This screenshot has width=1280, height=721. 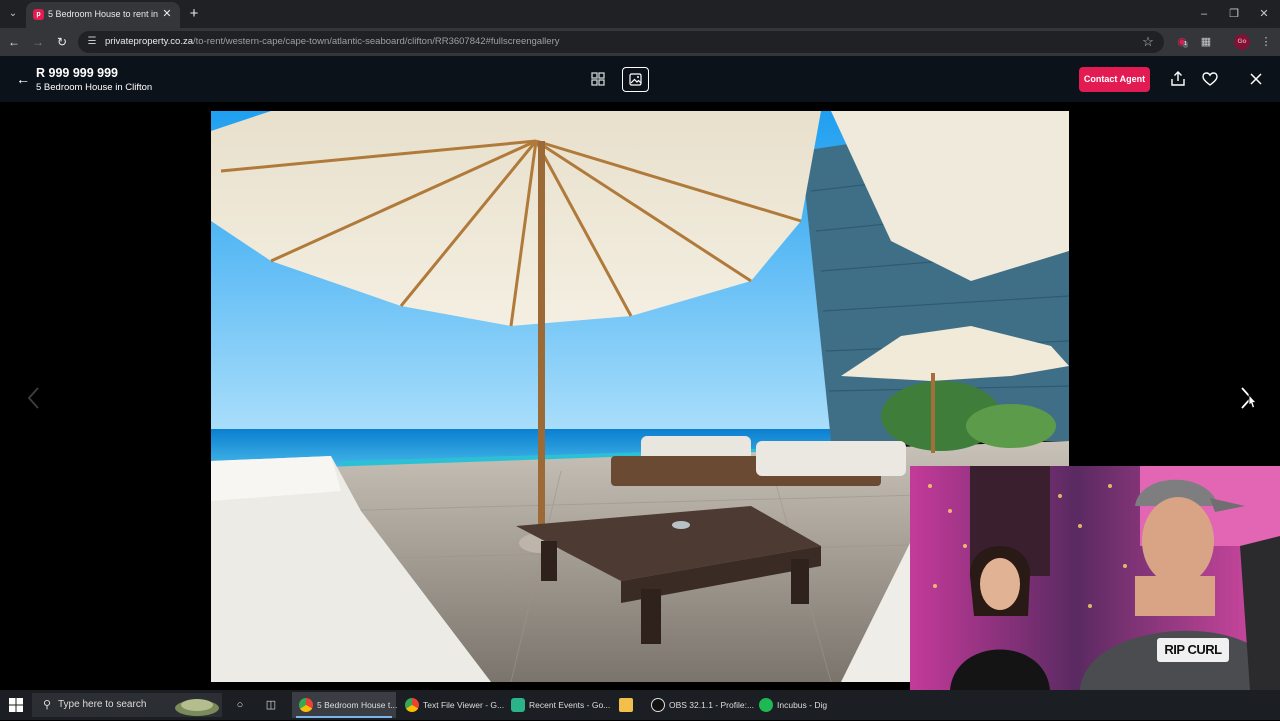 What do you see at coordinates (194, 14) in the screenshot?
I see `new-tab-icon: +` at bounding box center [194, 14].